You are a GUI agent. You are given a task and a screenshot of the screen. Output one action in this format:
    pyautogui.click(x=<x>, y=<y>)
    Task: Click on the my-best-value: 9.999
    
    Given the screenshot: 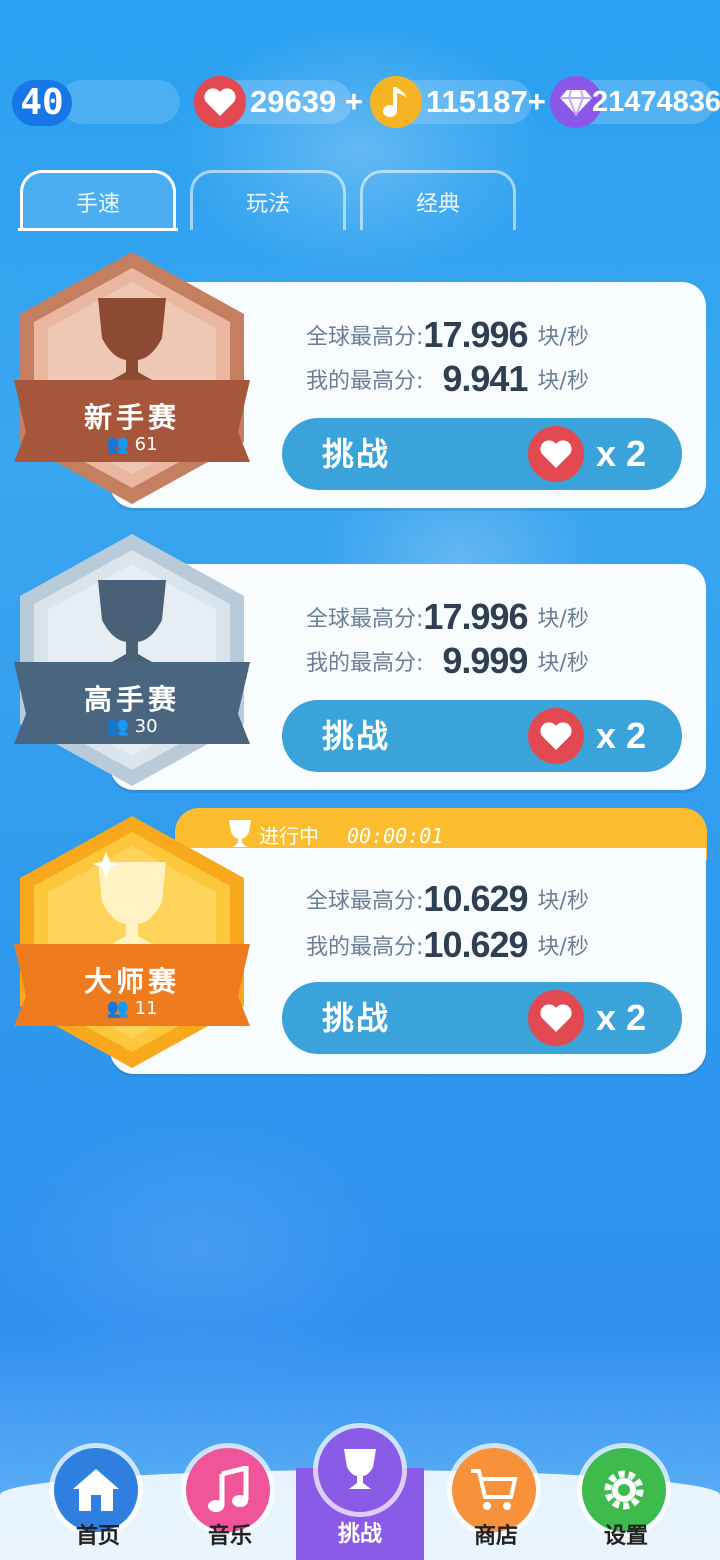 What is the action you would take?
    pyautogui.click(x=485, y=660)
    